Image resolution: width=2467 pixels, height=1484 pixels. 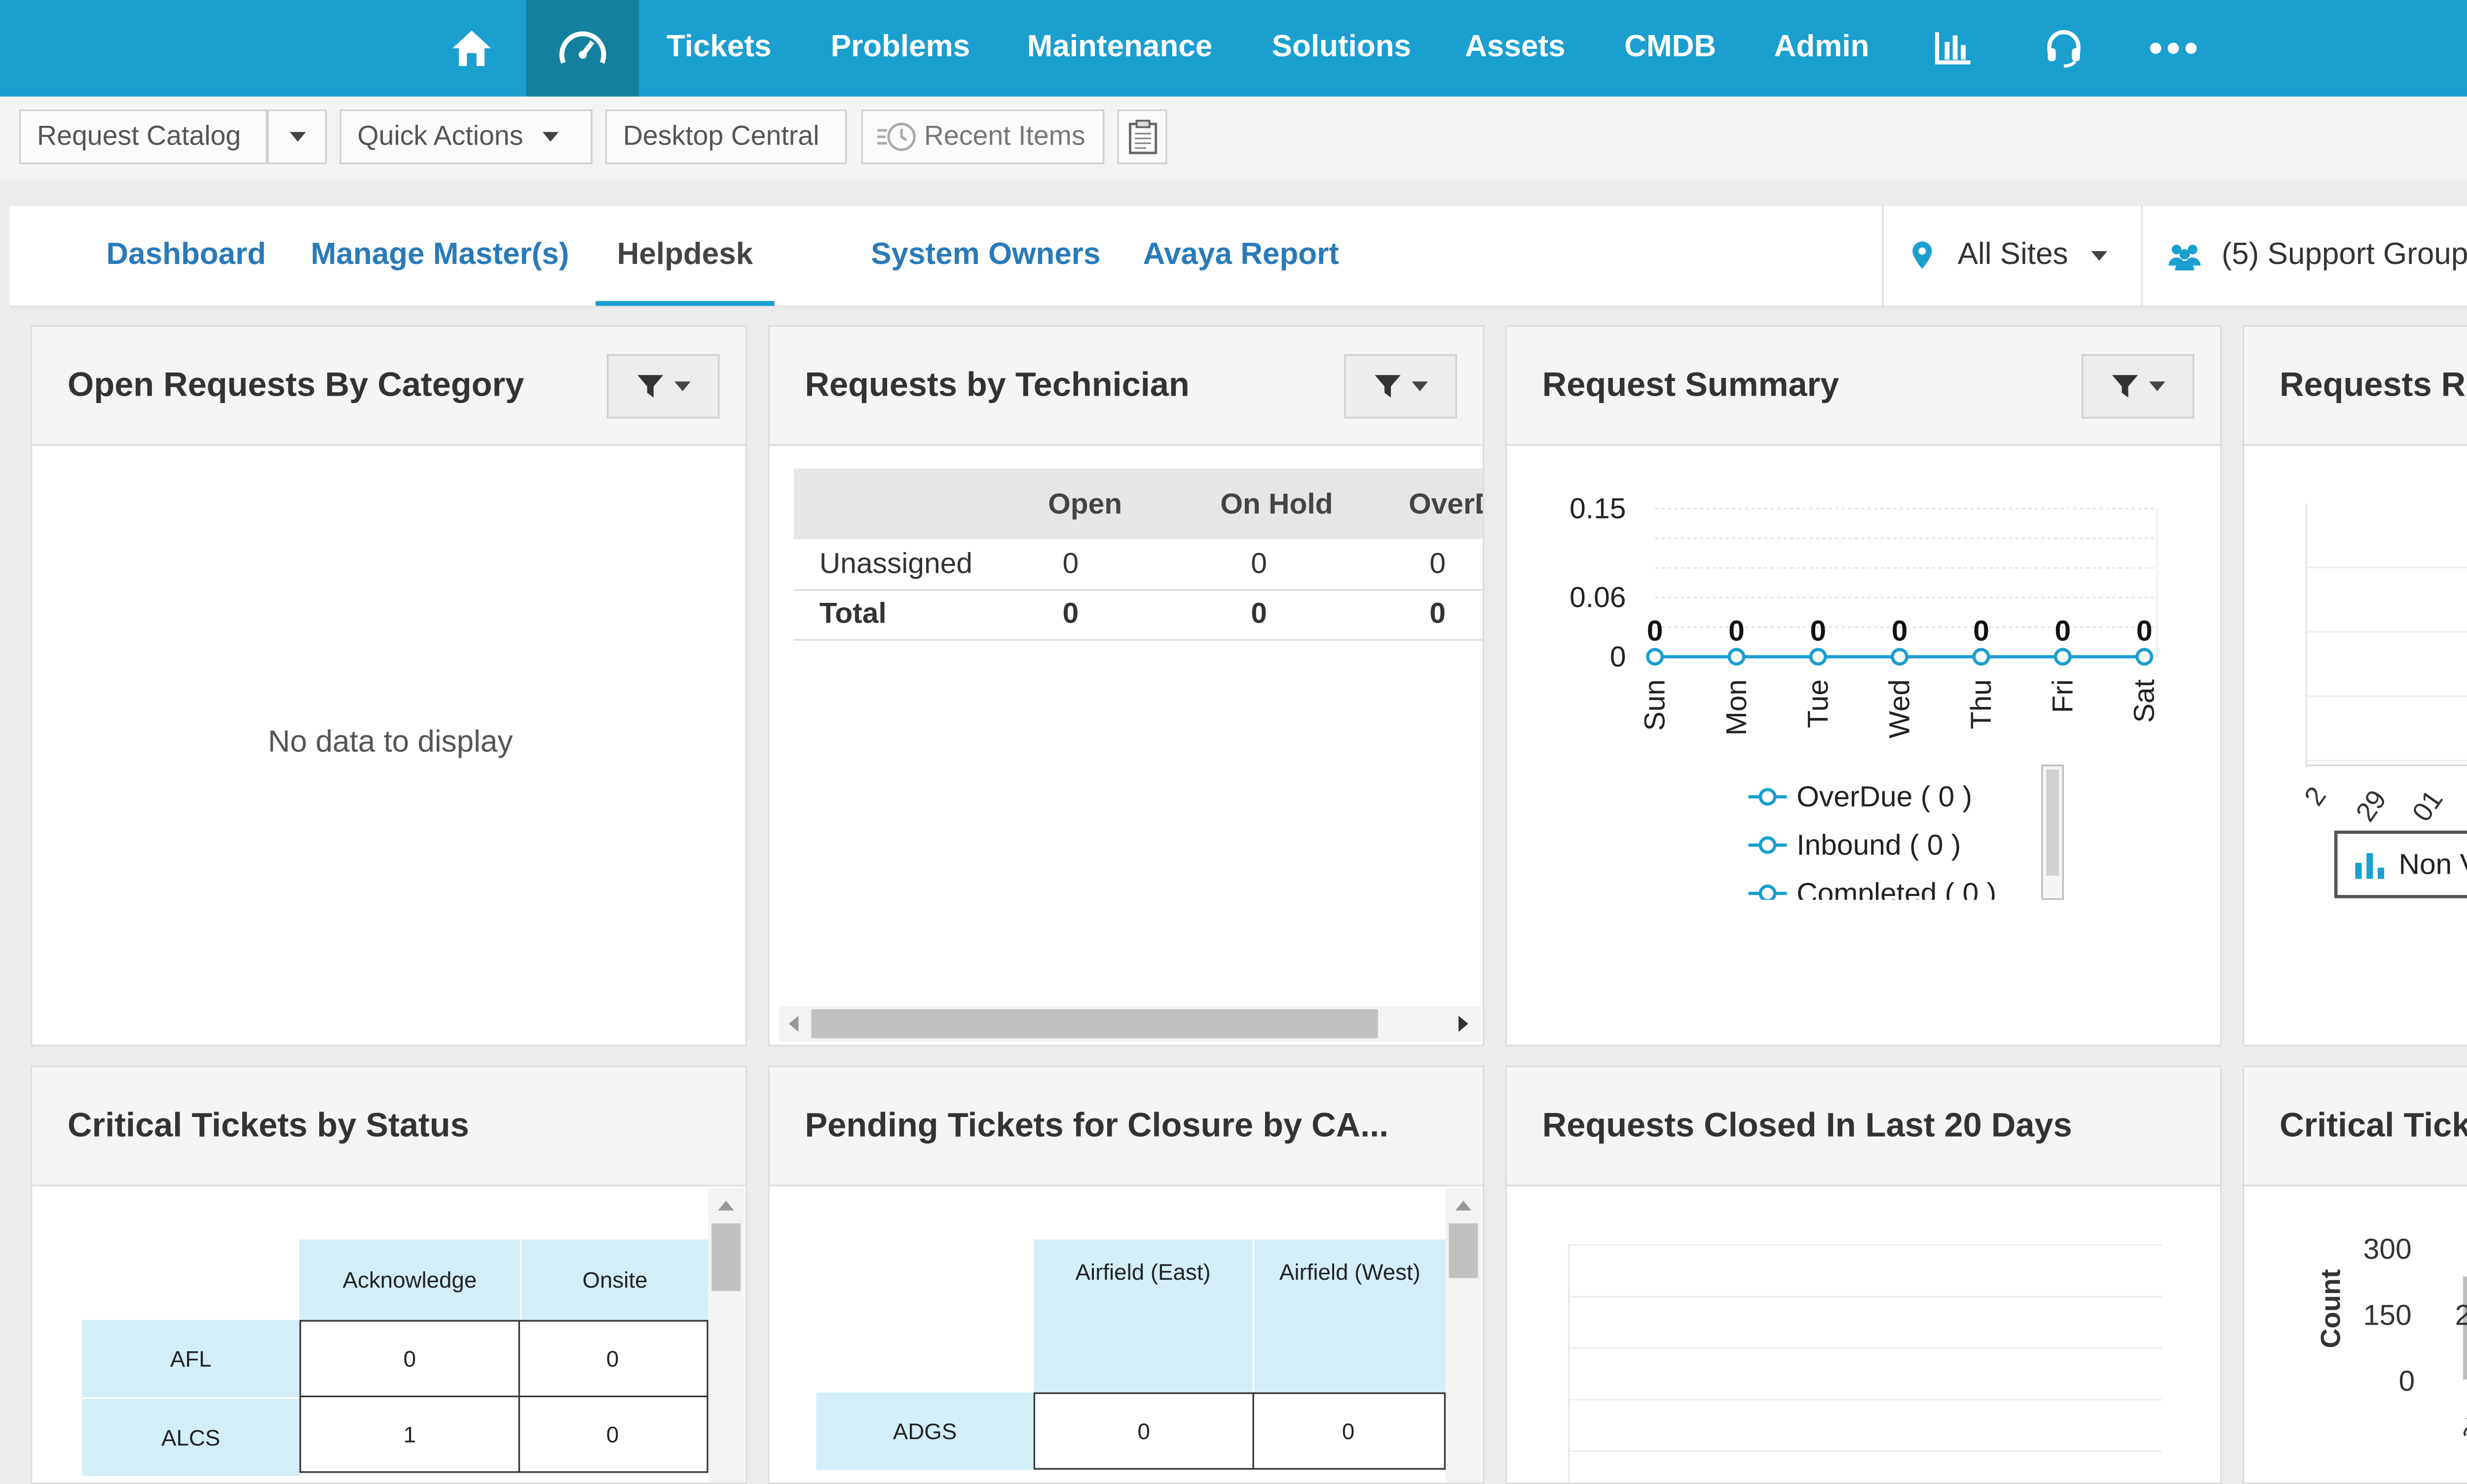 What do you see at coordinates (1515, 48) in the screenshot?
I see `nav-assets: Assets` at bounding box center [1515, 48].